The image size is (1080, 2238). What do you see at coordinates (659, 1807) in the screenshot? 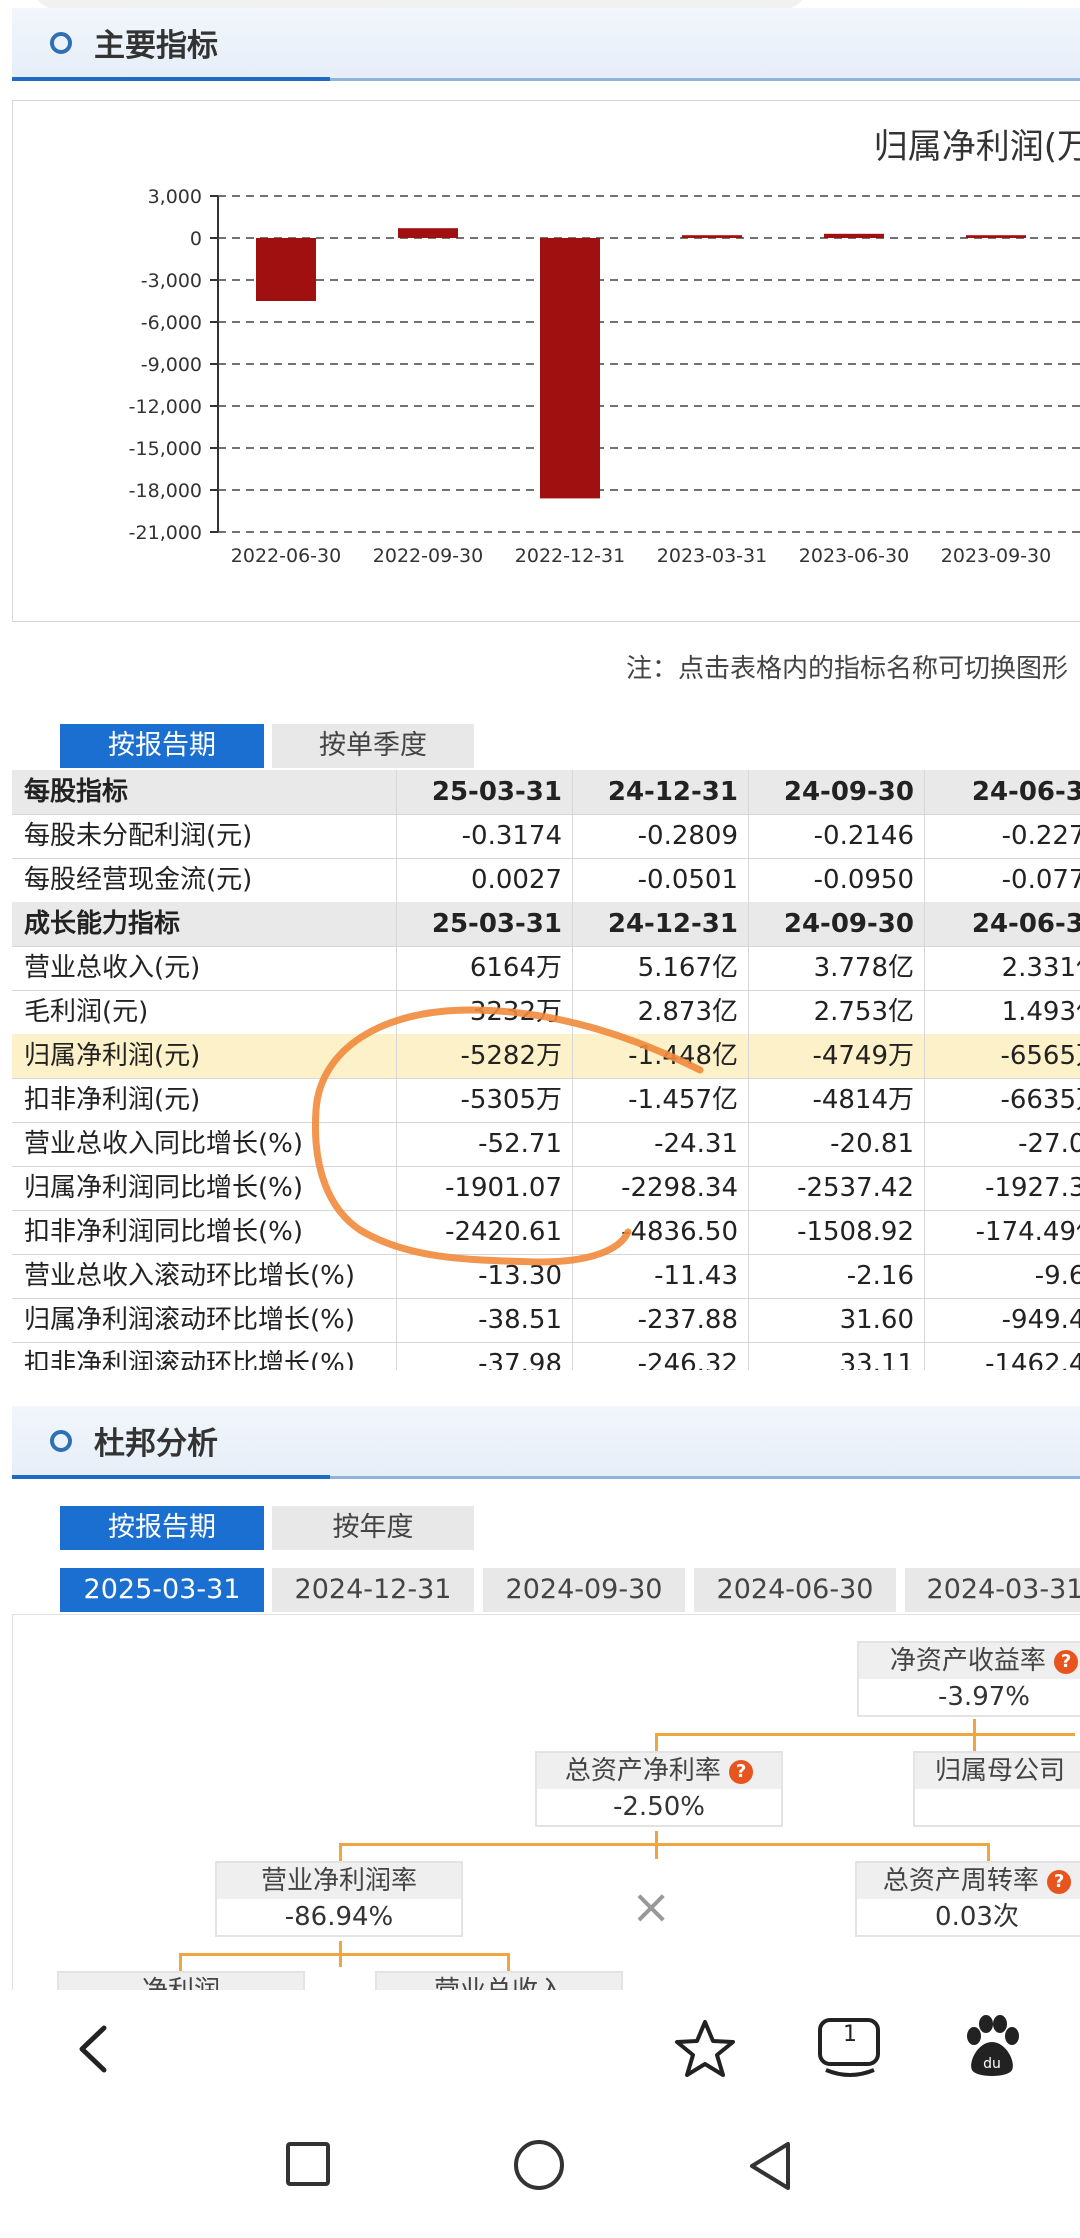
I see `roa-value: -2.50%` at bounding box center [659, 1807].